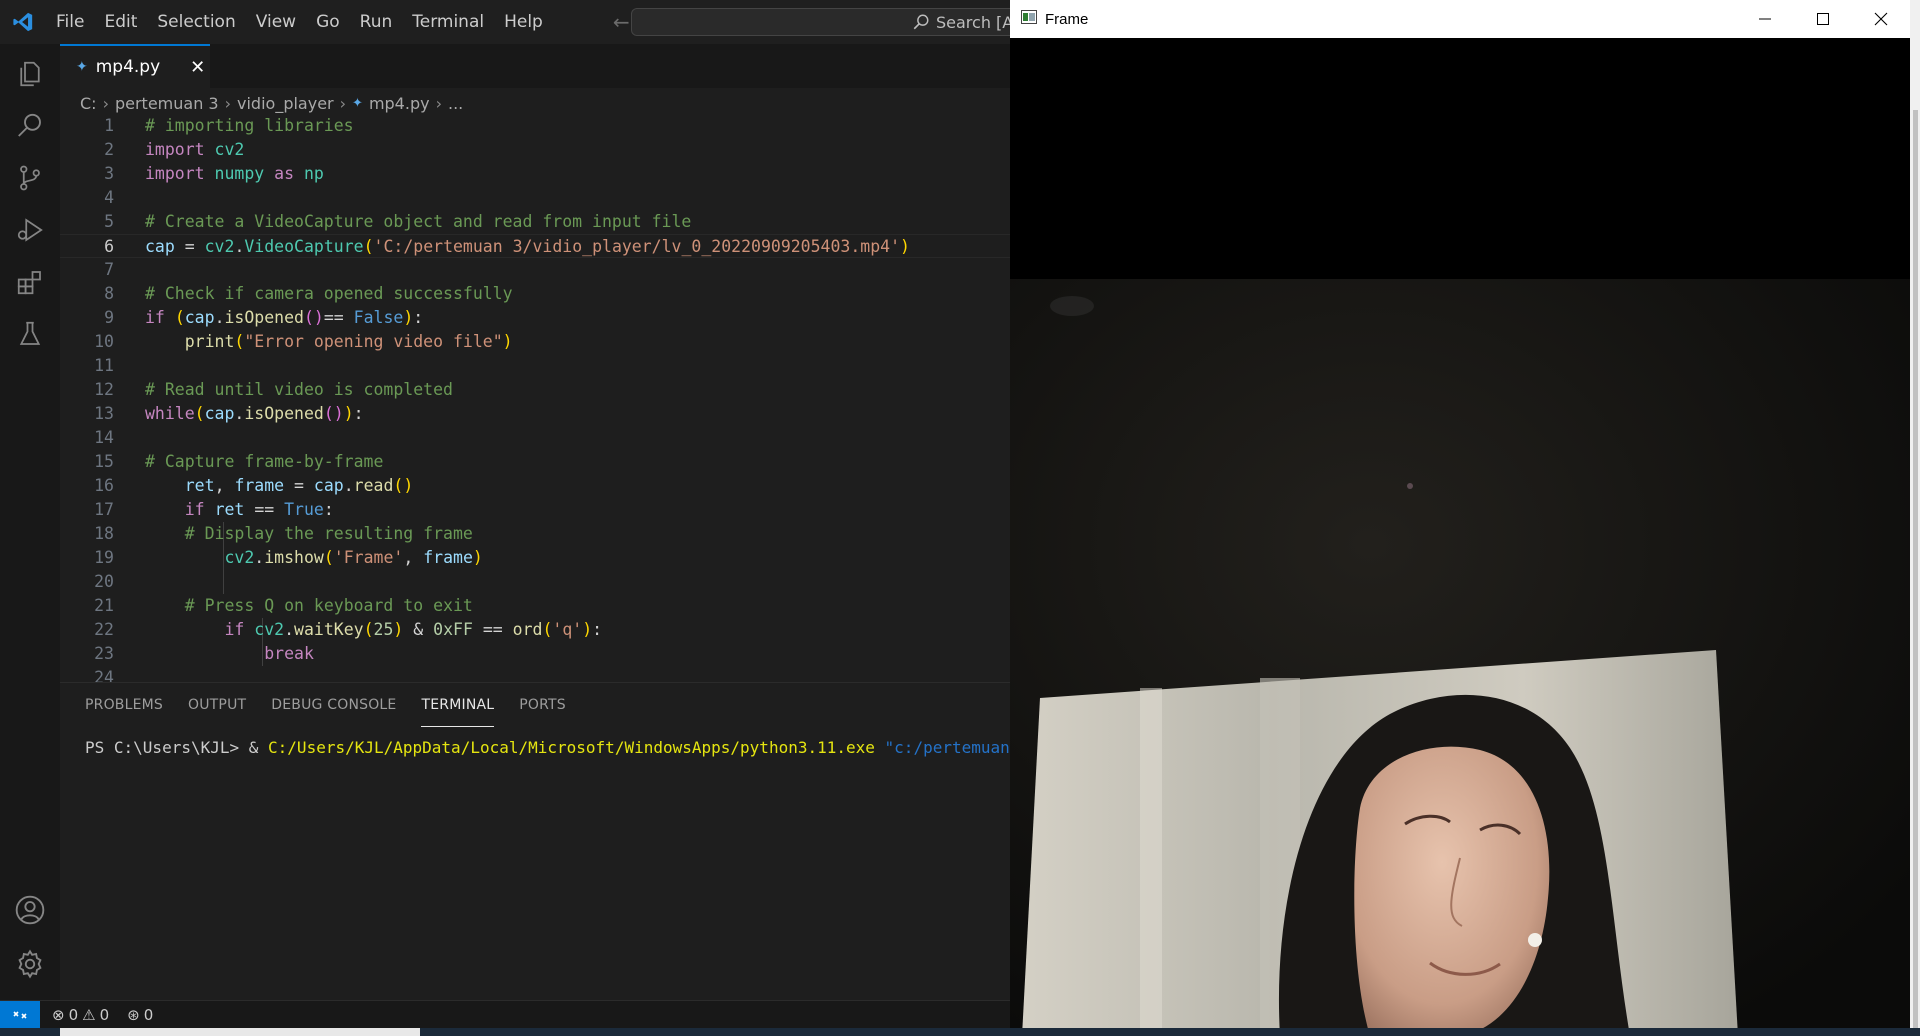  What do you see at coordinates (70, 22) in the screenshot?
I see `menu-file: File` at bounding box center [70, 22].